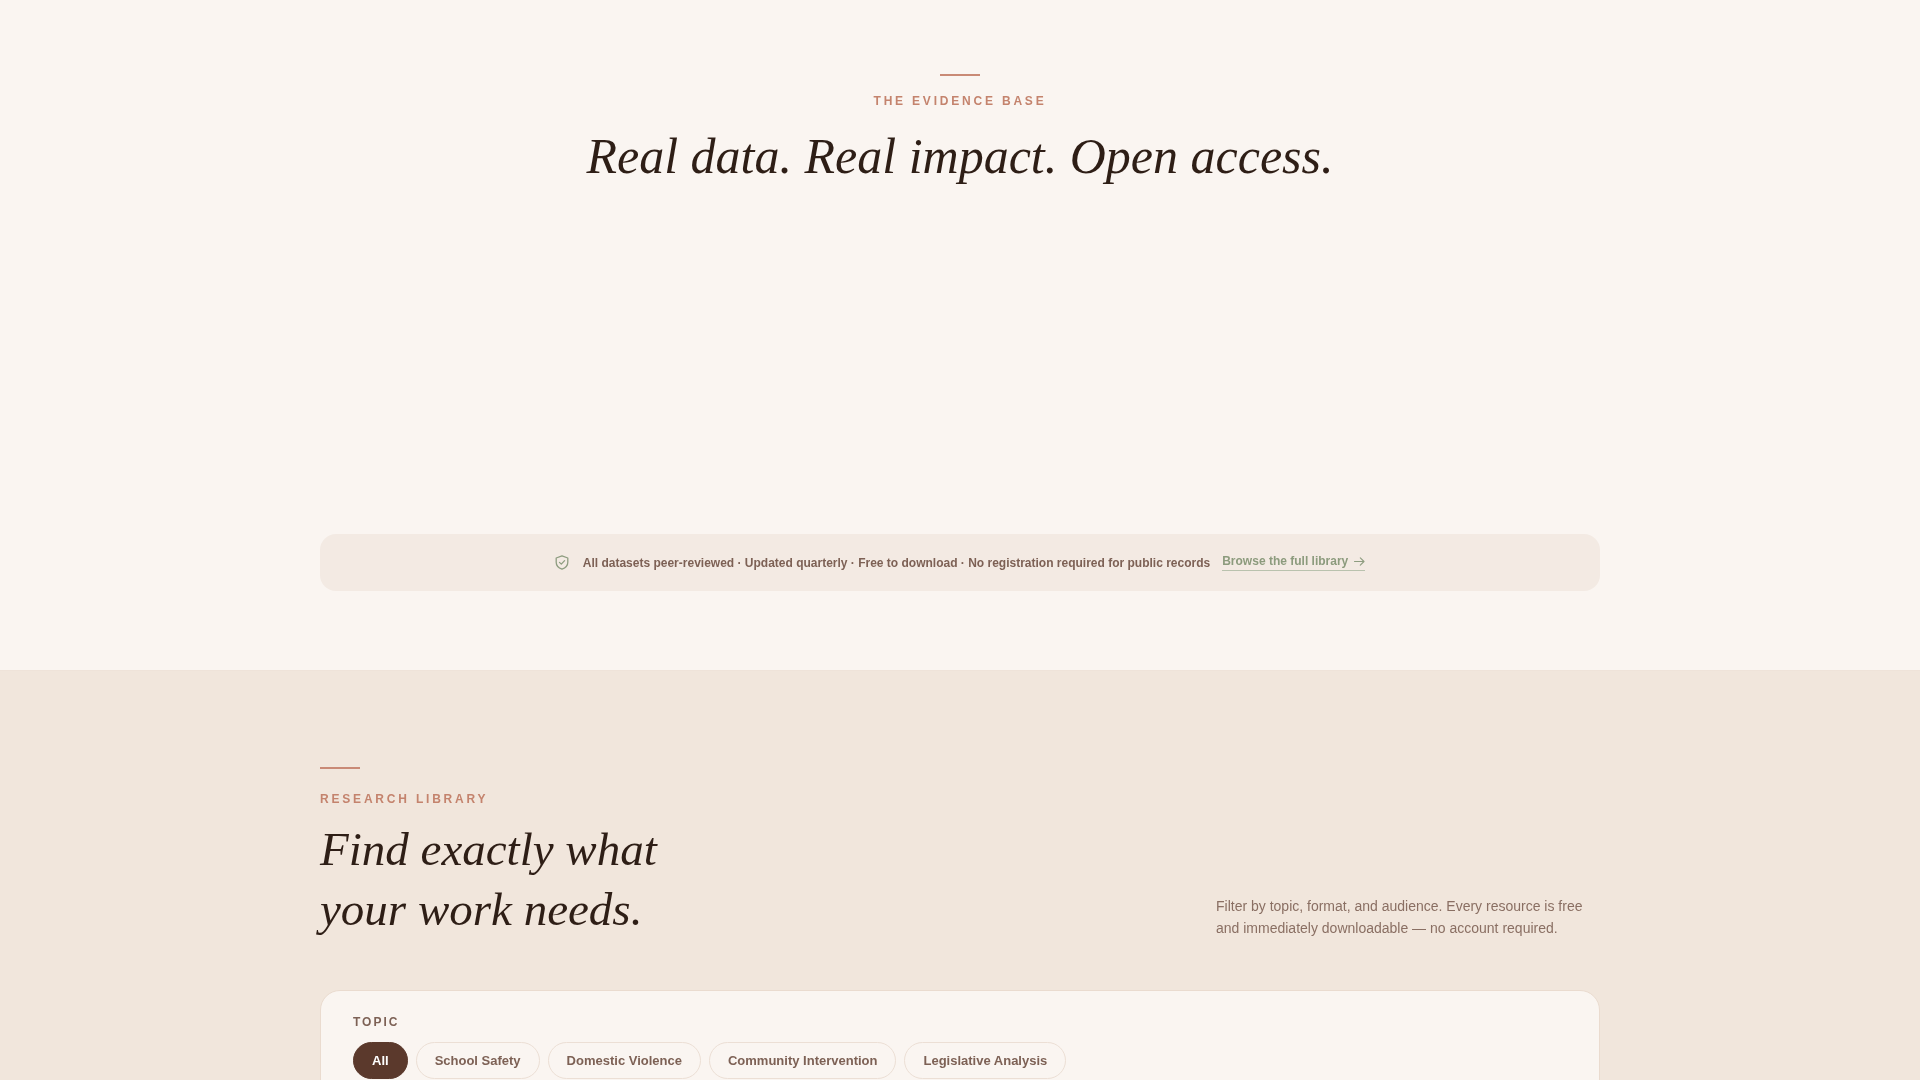 This screenshot has width=1920, height=1080. What do you see at coordinates (985, 1060) in the screenshot?
I see `filter-chip: Legislative Analysis` at bounding box center [985, 1060].